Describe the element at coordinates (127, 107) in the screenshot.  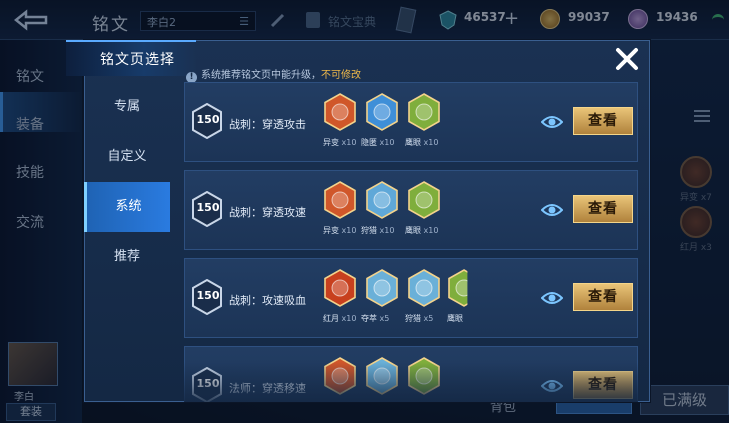
I see `tab-exclusive: 专属` at that location.